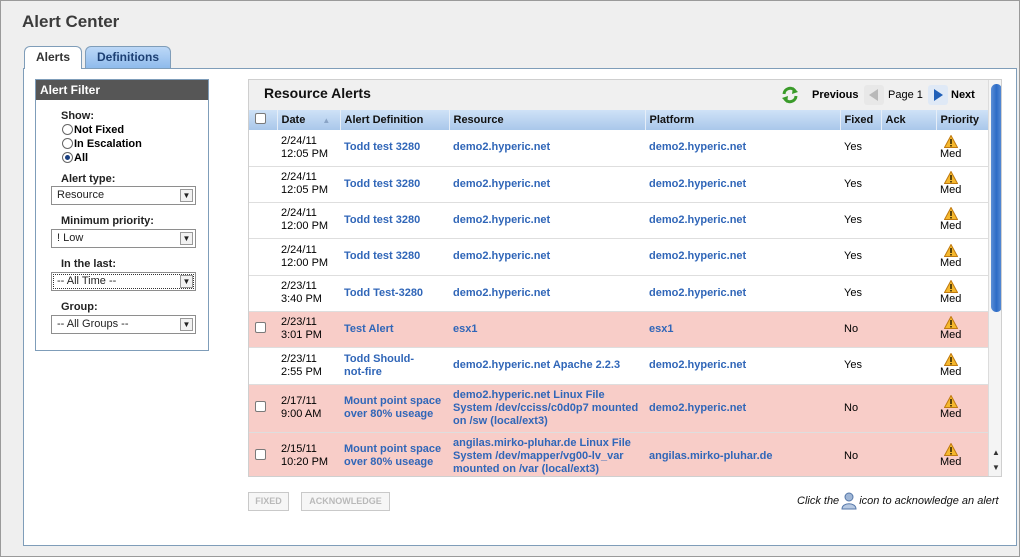  Describe the element at coordinates (549, 443) in the screenshot. I see `resource-link: angilas.mirko-pluhar.de Linux File` at that location.